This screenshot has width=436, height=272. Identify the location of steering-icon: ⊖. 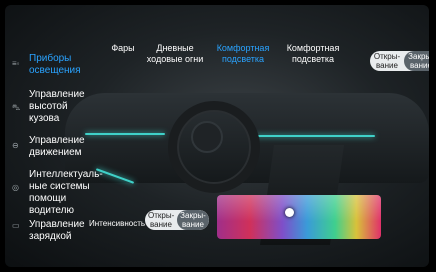
(15, 145).